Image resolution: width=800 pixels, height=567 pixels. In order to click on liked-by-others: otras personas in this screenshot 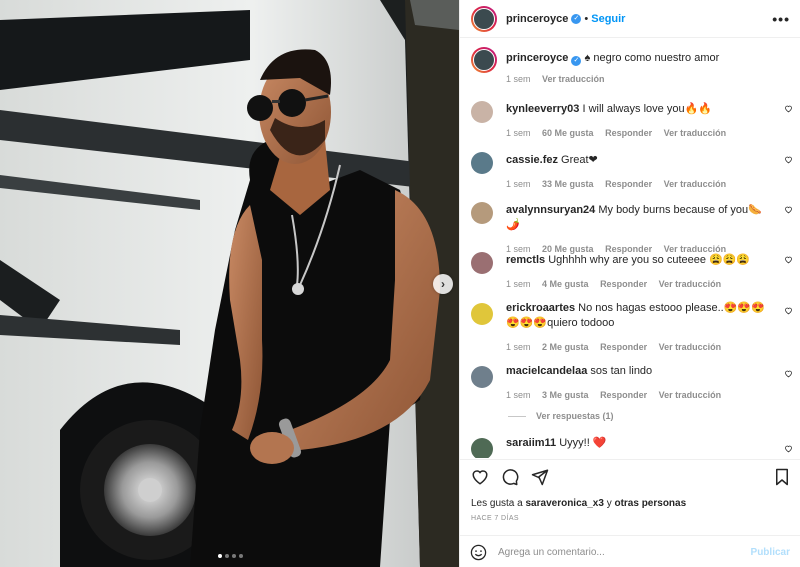, I will do `click(650, 503)`.